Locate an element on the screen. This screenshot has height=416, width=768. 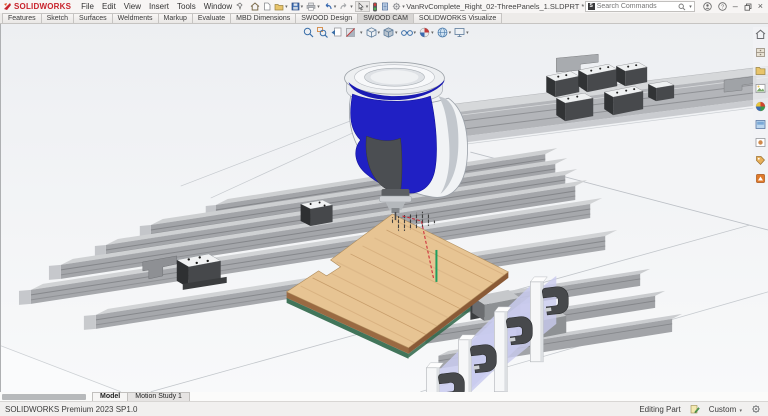
bottom-tab-bar: Model Motion Study 1 is located at coordinates (384, 396).